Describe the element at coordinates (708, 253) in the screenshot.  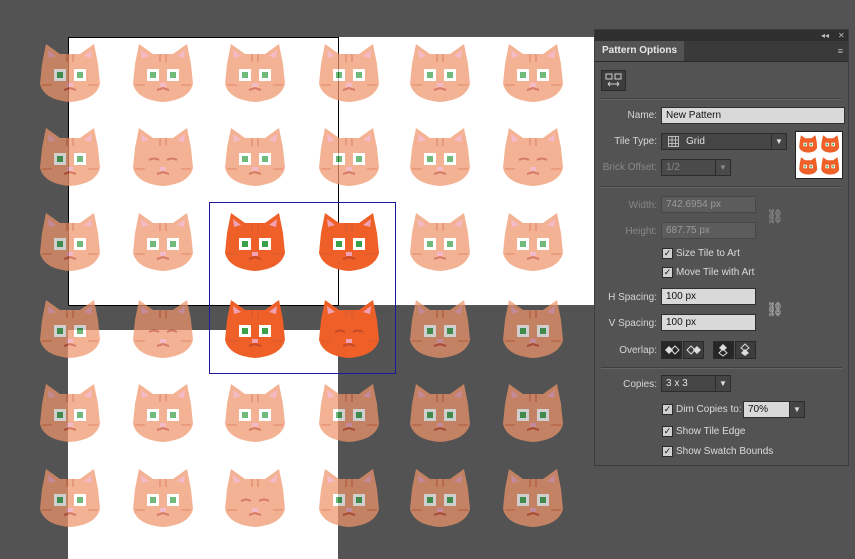
I see `size-tile-to-art-label: Size Tile to Art` at that location.